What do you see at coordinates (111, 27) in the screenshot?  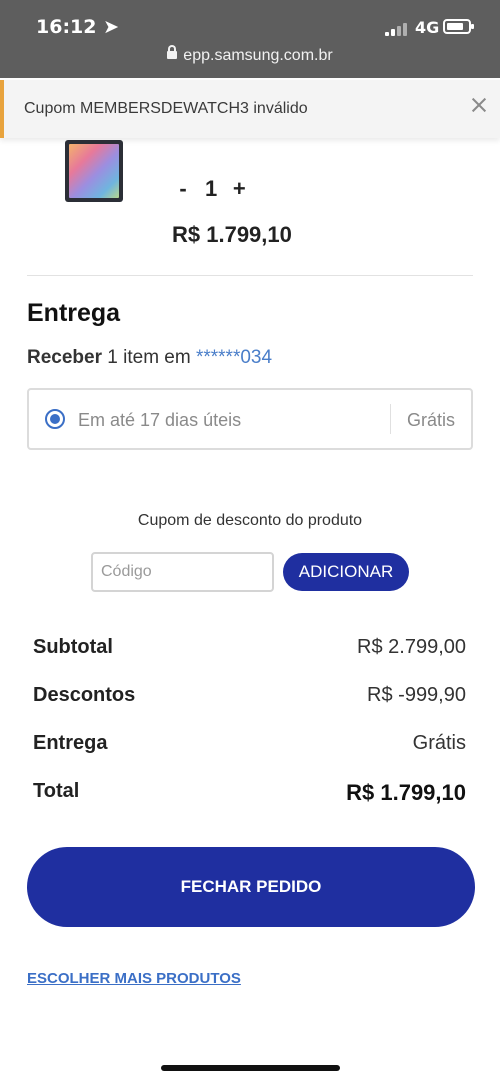 I see `location-arrow-icon: ➤` at bounding box center [111, 27].